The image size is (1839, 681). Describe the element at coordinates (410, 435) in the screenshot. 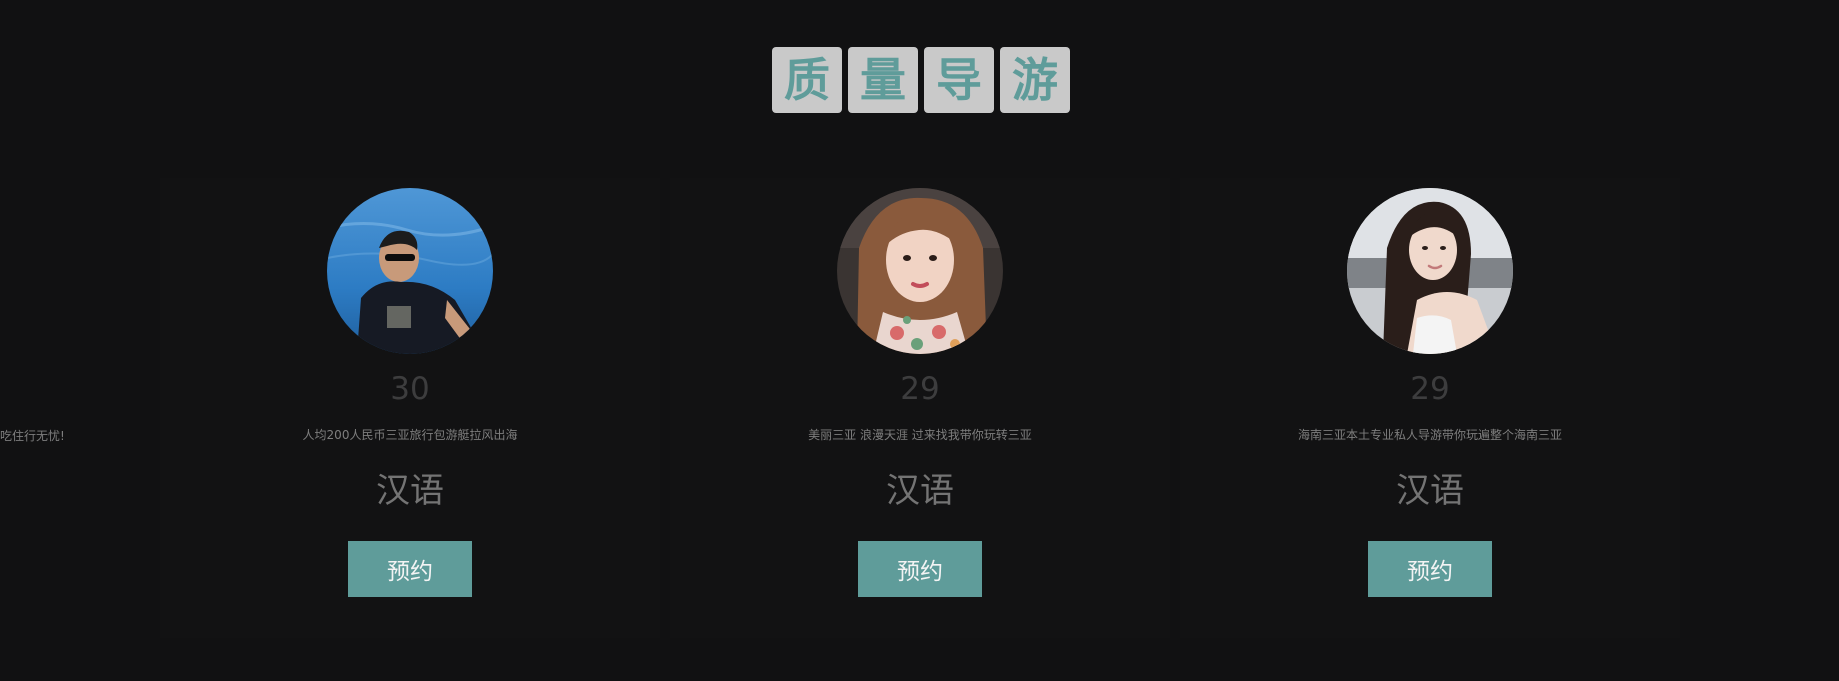

I see `guide-tagline: 人均200人民币三亚旅行包游艇拉风出海` at that location.